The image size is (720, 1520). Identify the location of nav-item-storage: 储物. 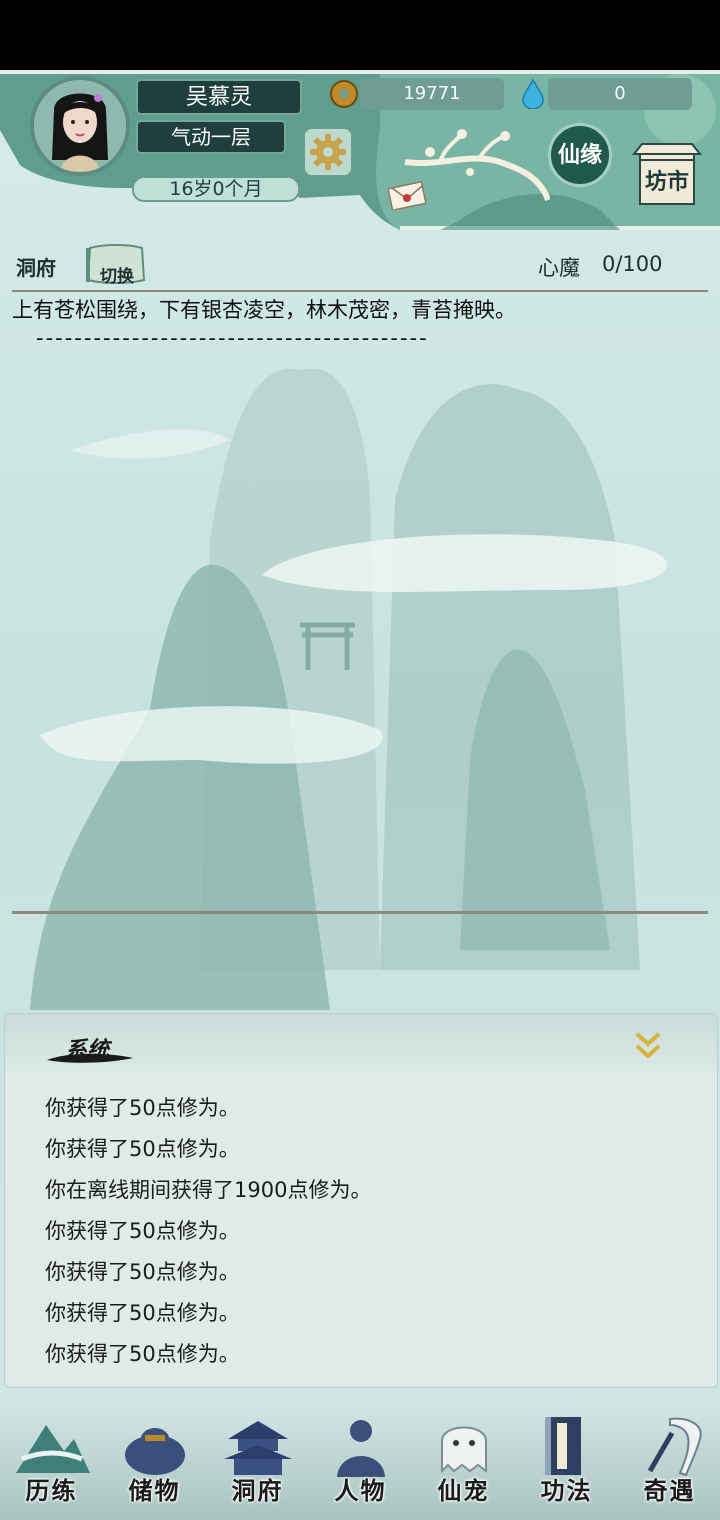
(154, 1461).